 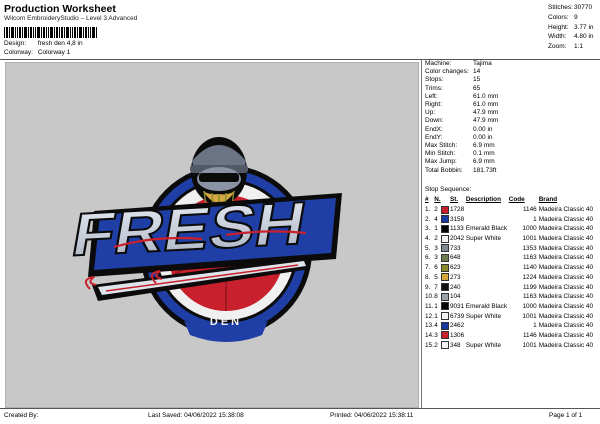 I want to click on info-row: Trims: 65, so click(x=453, y=88).